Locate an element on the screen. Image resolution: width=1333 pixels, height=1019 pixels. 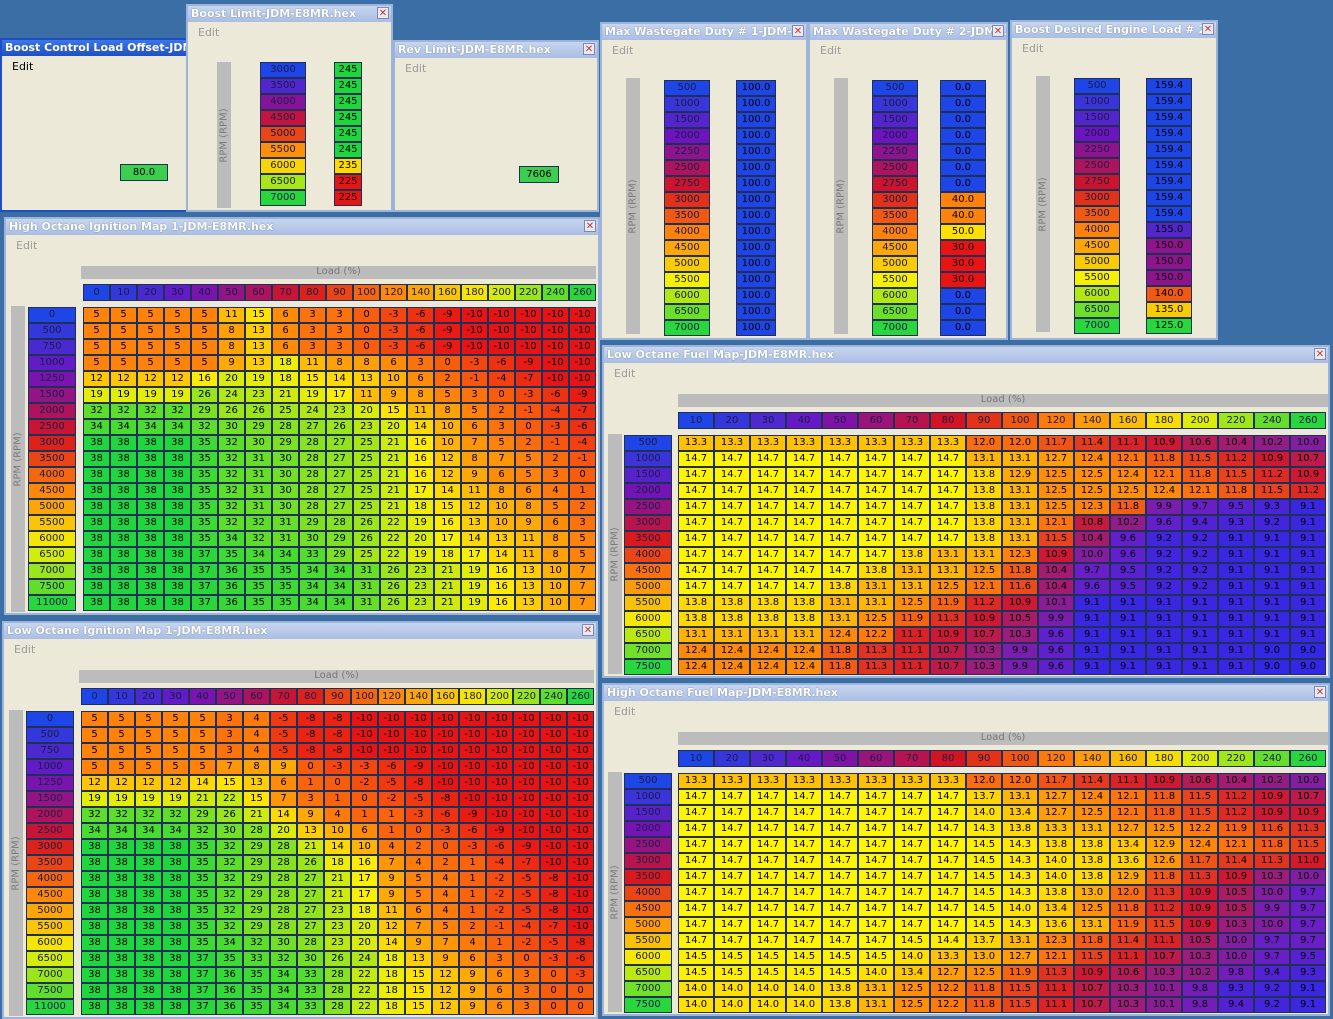
rpm-axis-cell: 3000 is located at coordinates (895, 200).